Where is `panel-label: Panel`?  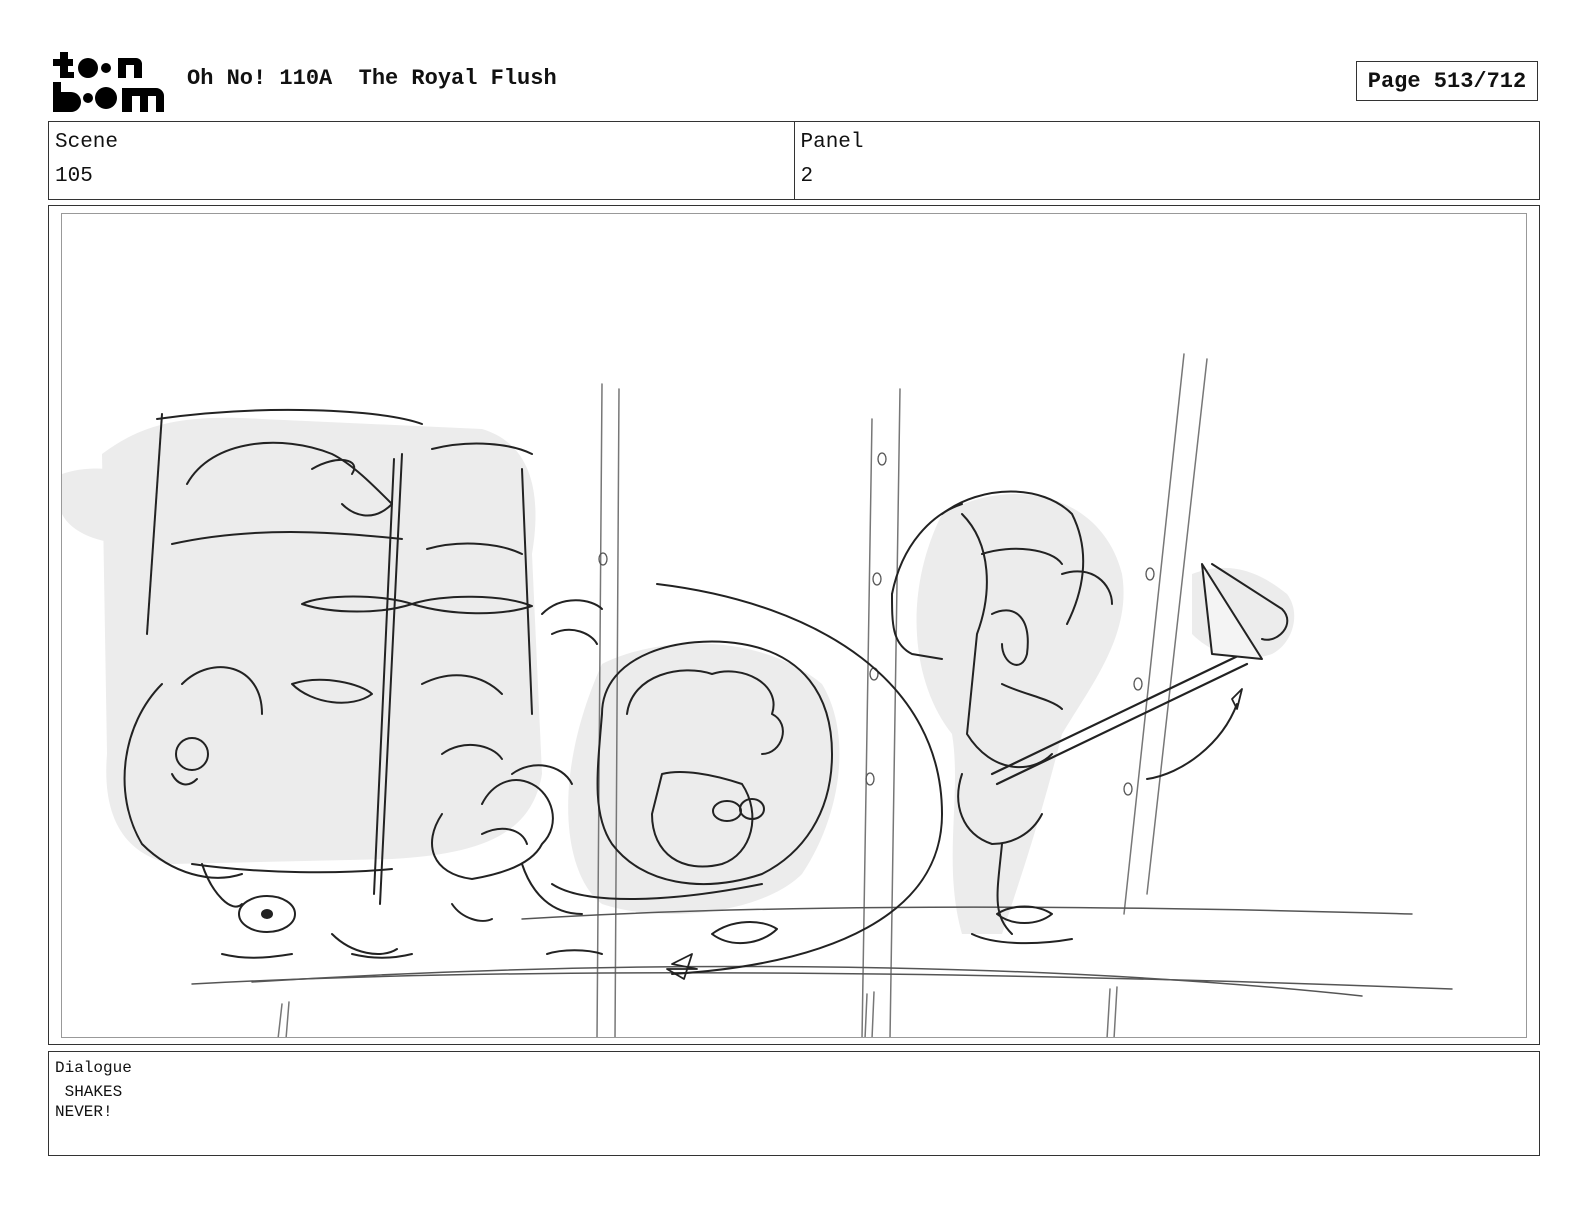
panel-label: Panel is located at coordinates (832, 142).